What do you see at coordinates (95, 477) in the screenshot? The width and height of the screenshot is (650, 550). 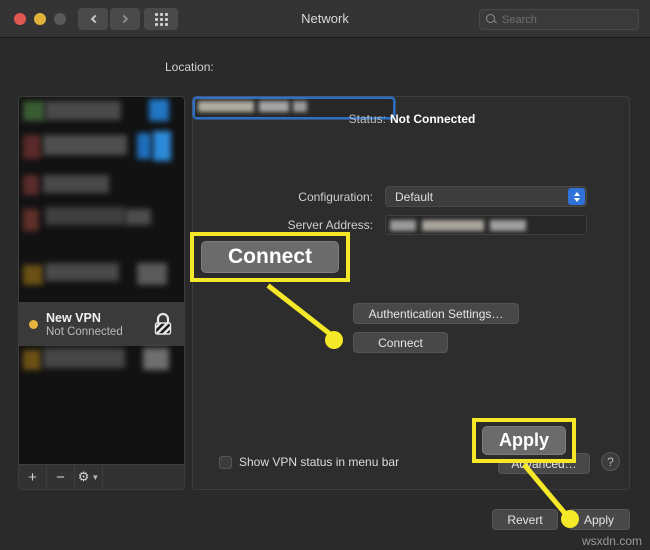 I see `chevron-down-icon: ▼` at bounding box center [95, 477].